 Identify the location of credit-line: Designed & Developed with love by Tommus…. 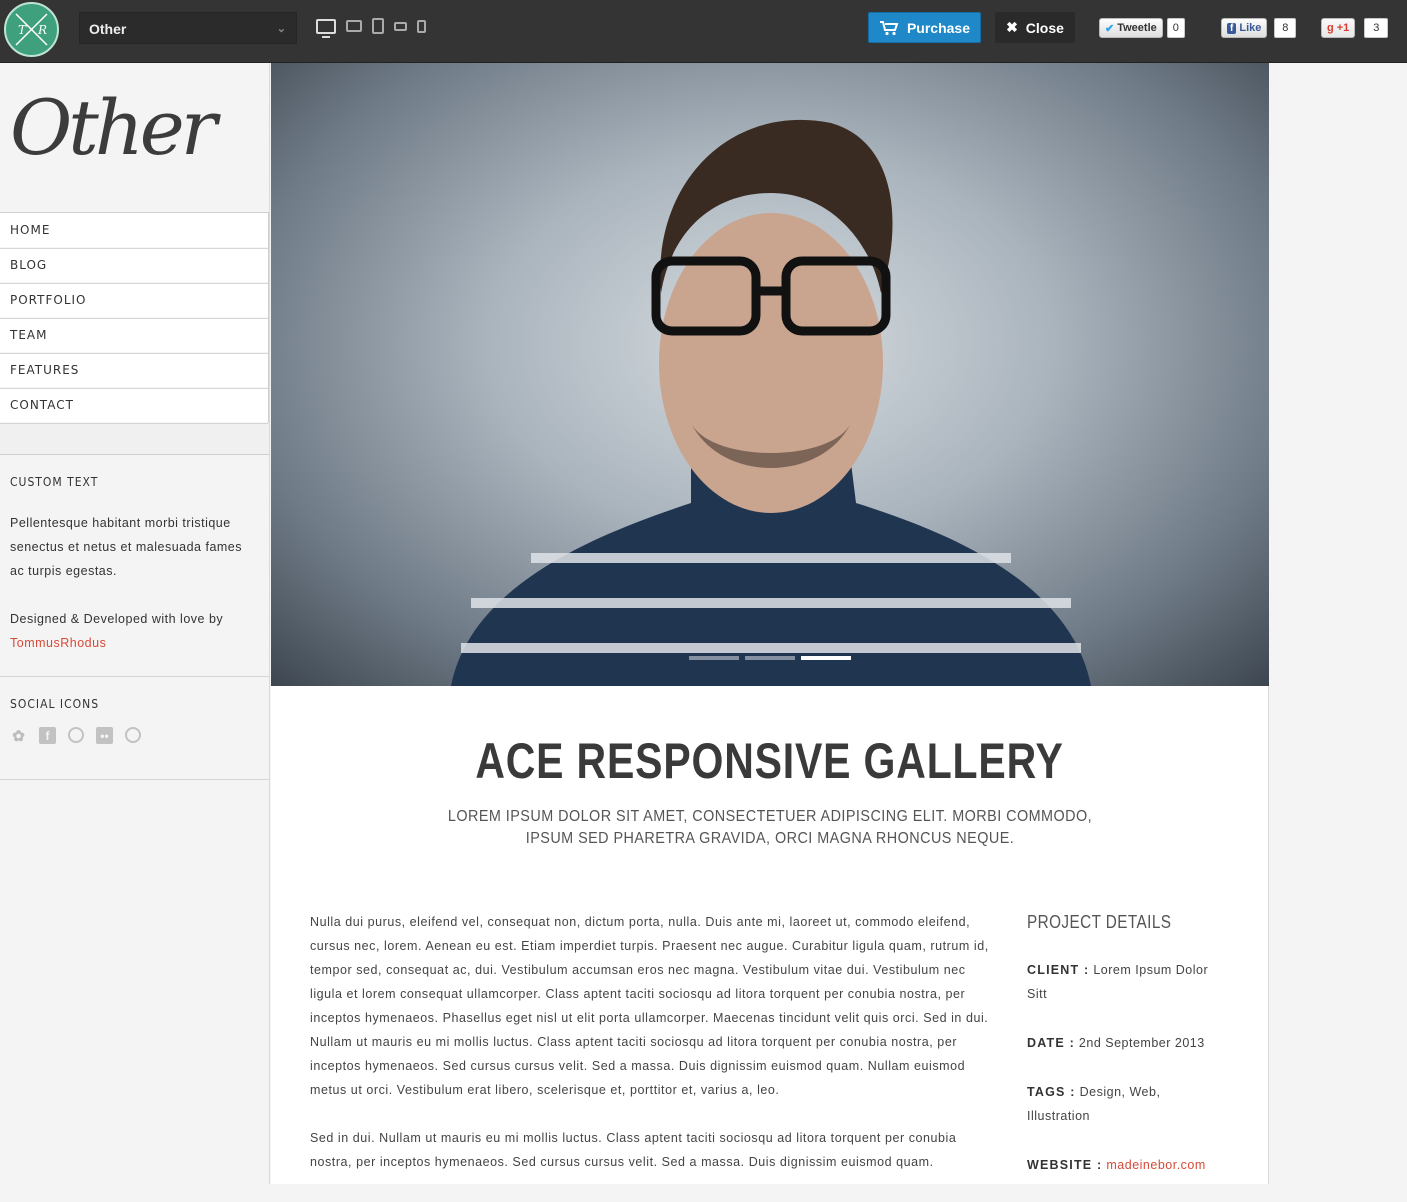
(134, 631).